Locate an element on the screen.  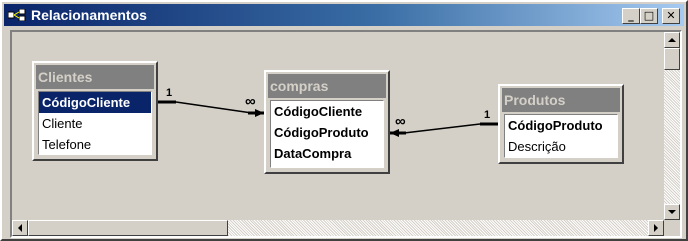
close-button: ✕ is located at coordinates (671, 16).